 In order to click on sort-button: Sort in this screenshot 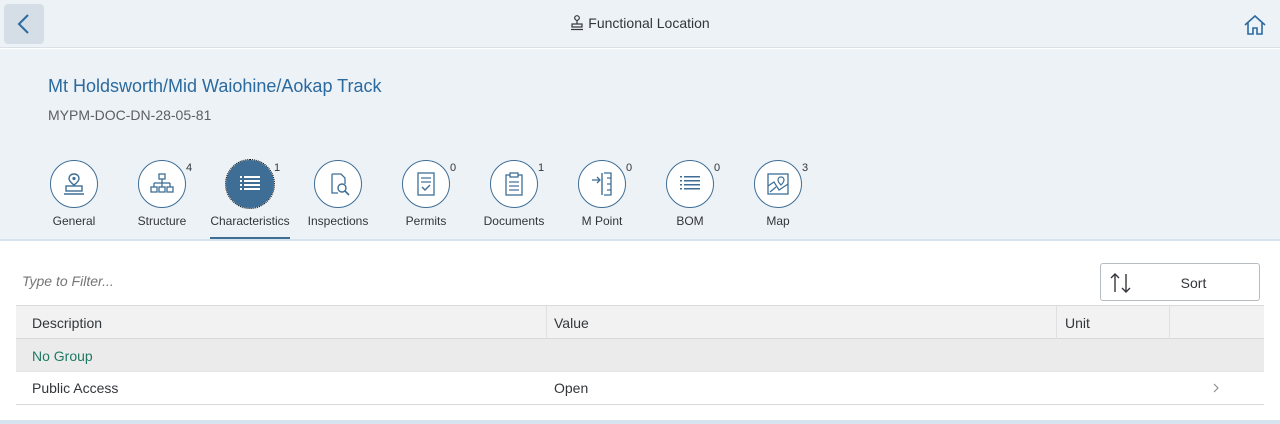, I will do `click(1180, 282)`.